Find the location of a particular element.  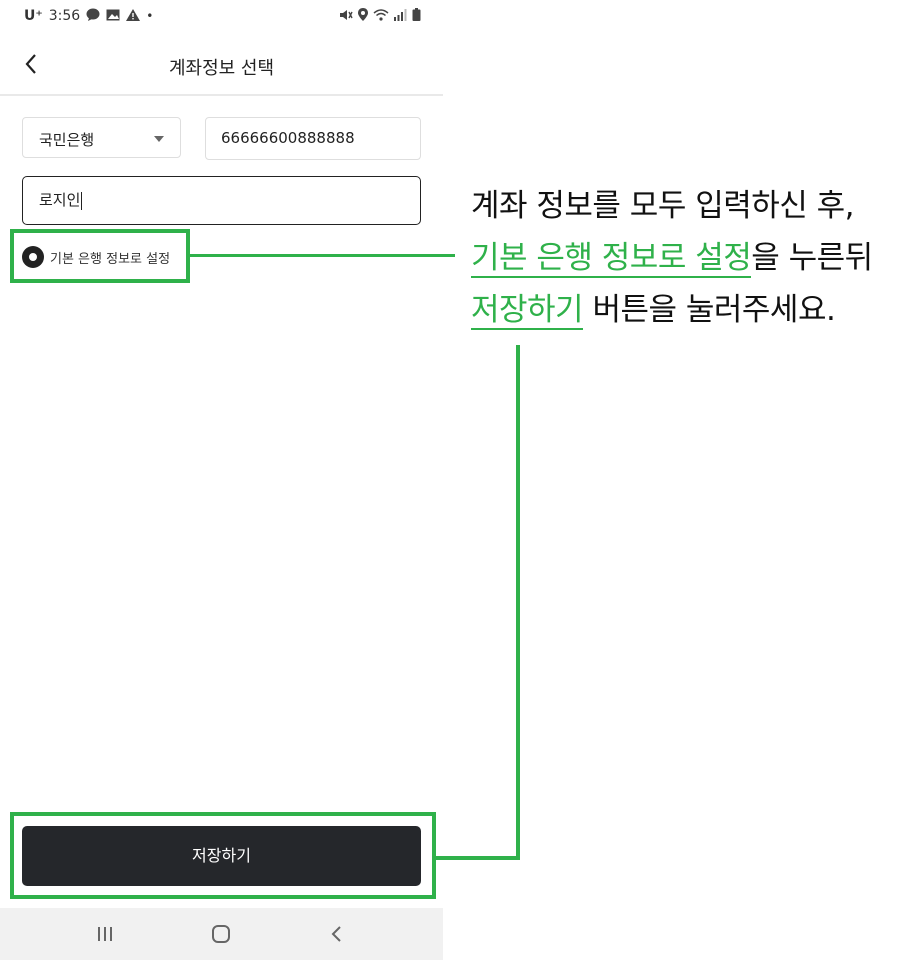

account-holder-value: 로지인 is located at coordinates (60, 200).